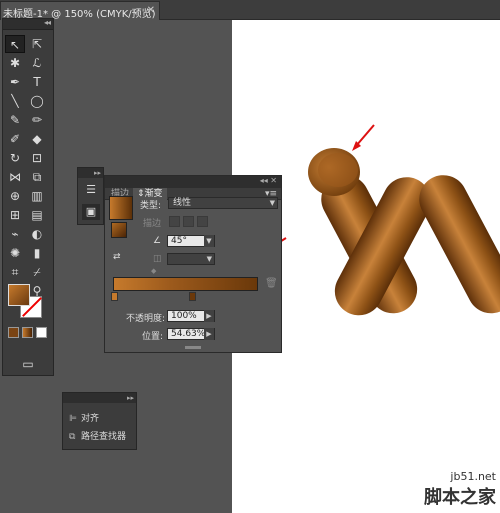  What do you see at coordinates (191, 241) in the screenshot?
I see `angle-field: 45° ▼` at bounding box center [191, 241].